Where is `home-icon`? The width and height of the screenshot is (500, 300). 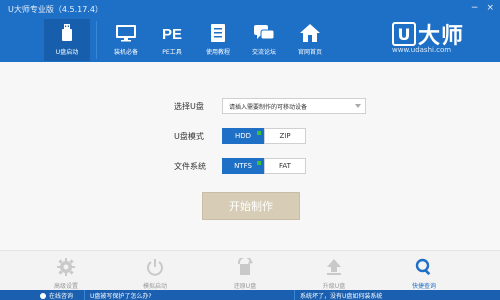
home-icon is located at coordinates (310, 33).